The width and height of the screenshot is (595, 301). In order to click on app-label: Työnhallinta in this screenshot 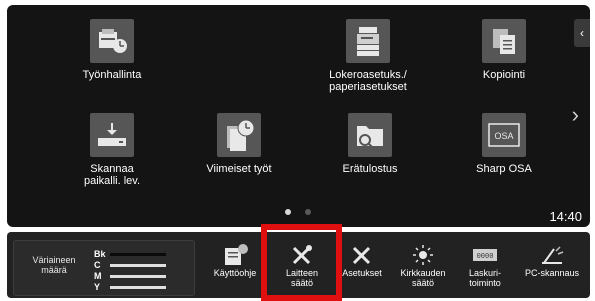, I will do `click(112, 75)`.